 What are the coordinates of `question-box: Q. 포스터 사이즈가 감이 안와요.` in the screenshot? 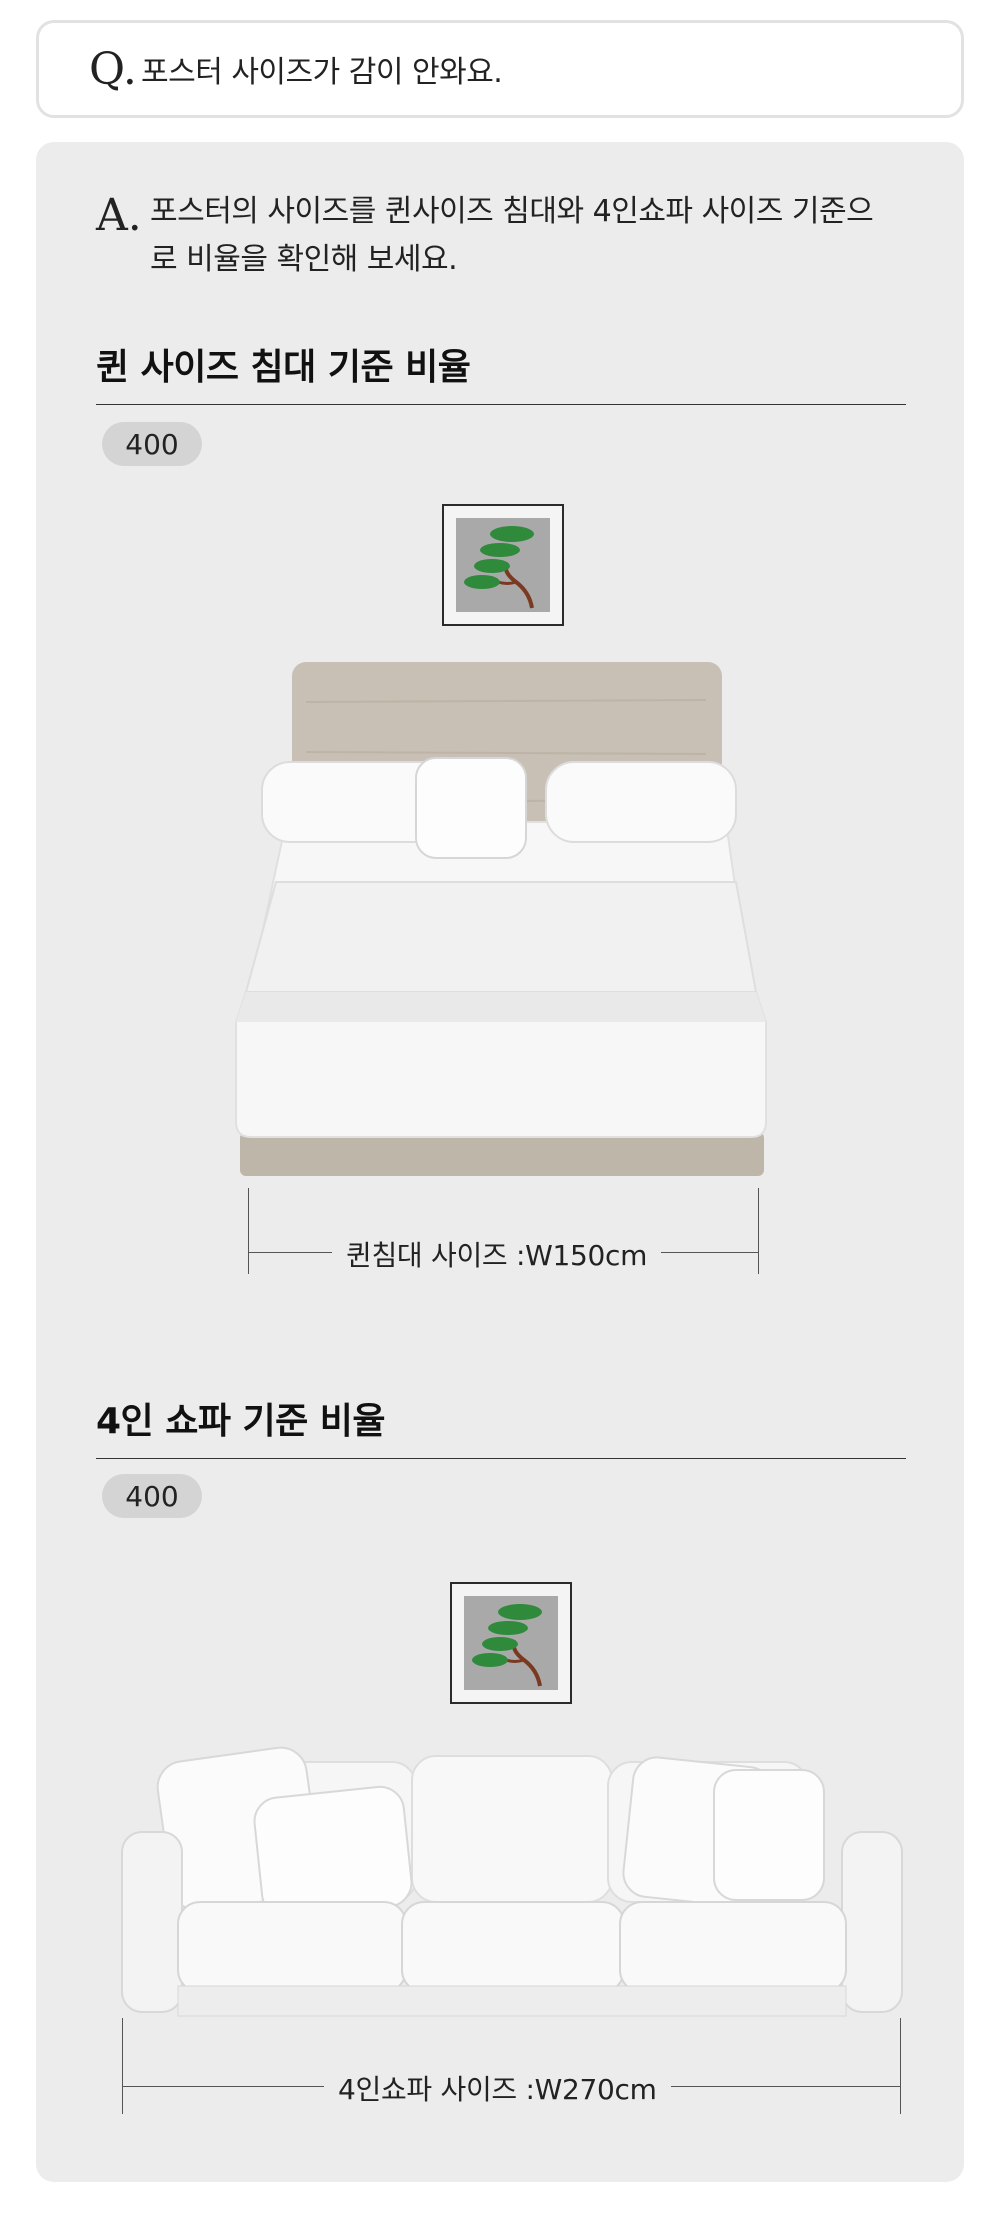 It's located at (500, 69).